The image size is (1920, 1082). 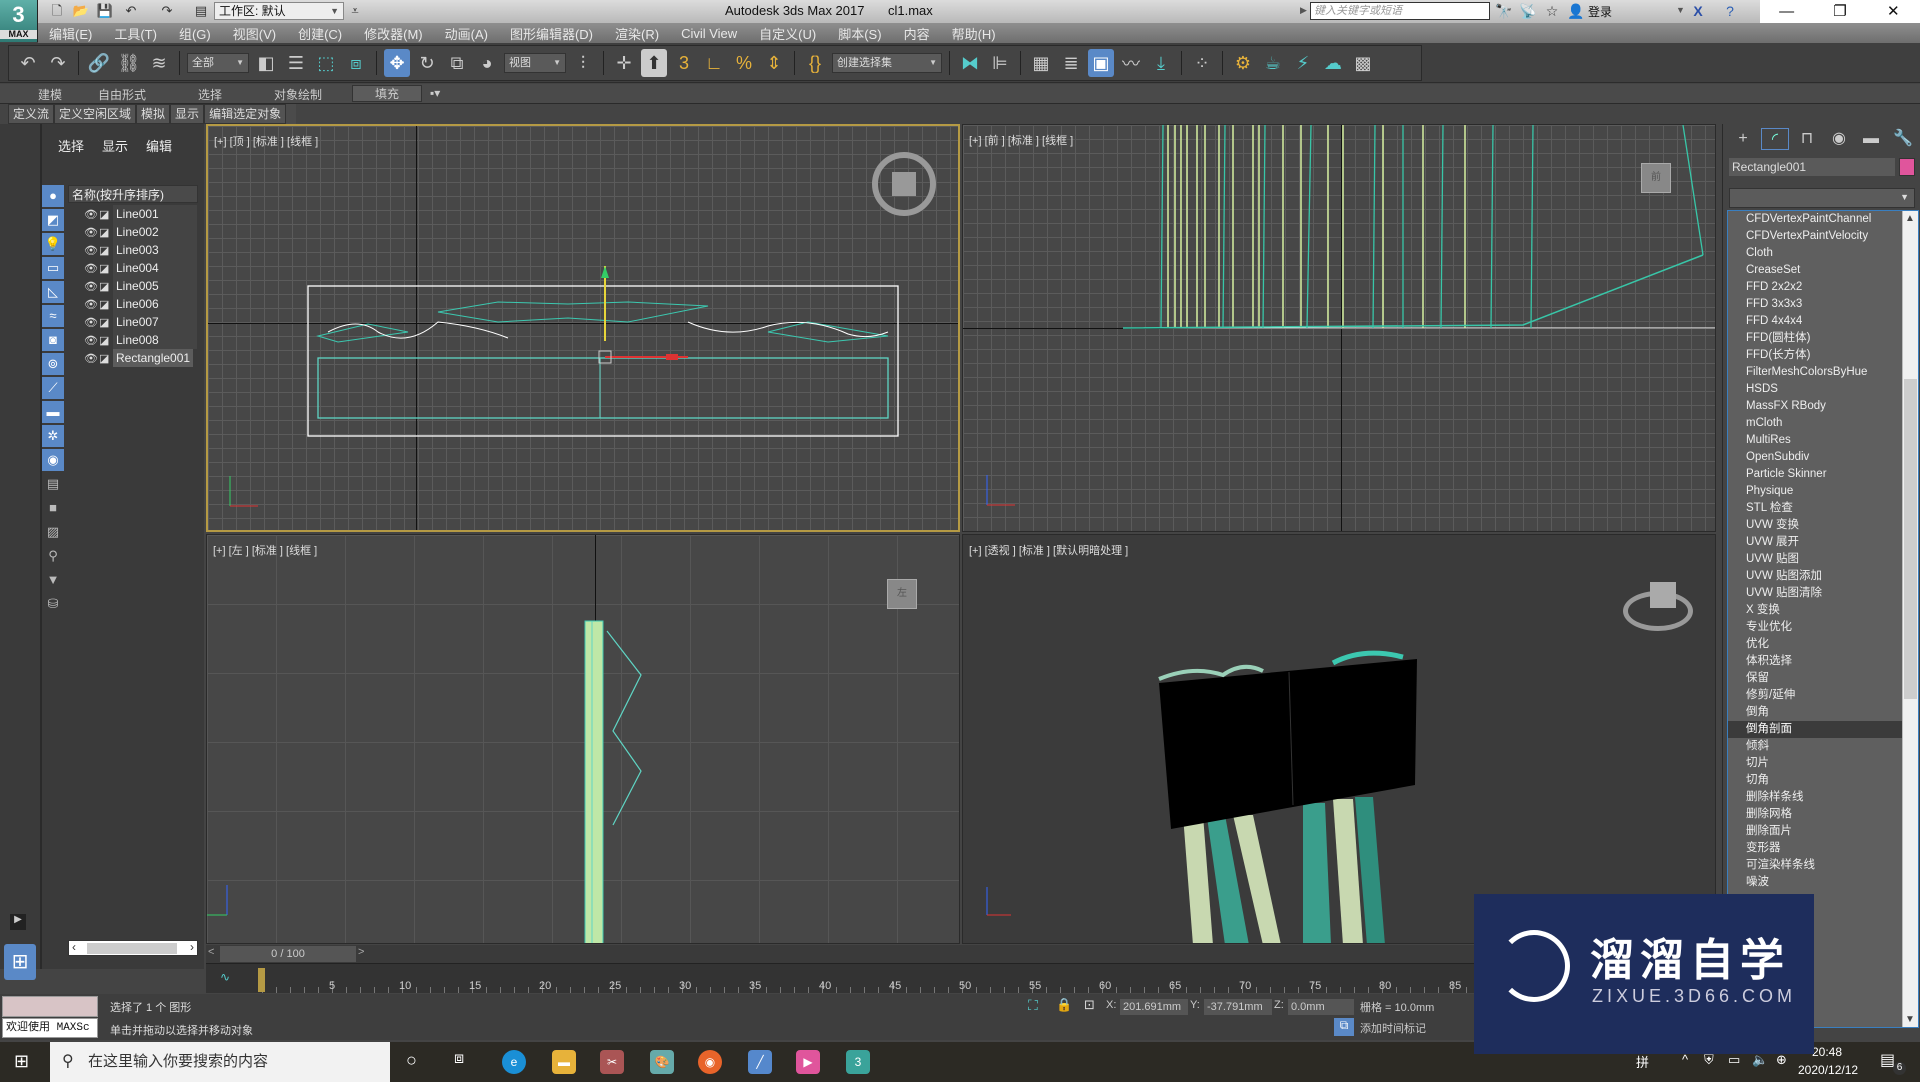 What do you see at coordinates (1823, 457) in the screenshot?
I see `modifier-list-item: OpenSubdiv` at bounding box center [1823, 457].